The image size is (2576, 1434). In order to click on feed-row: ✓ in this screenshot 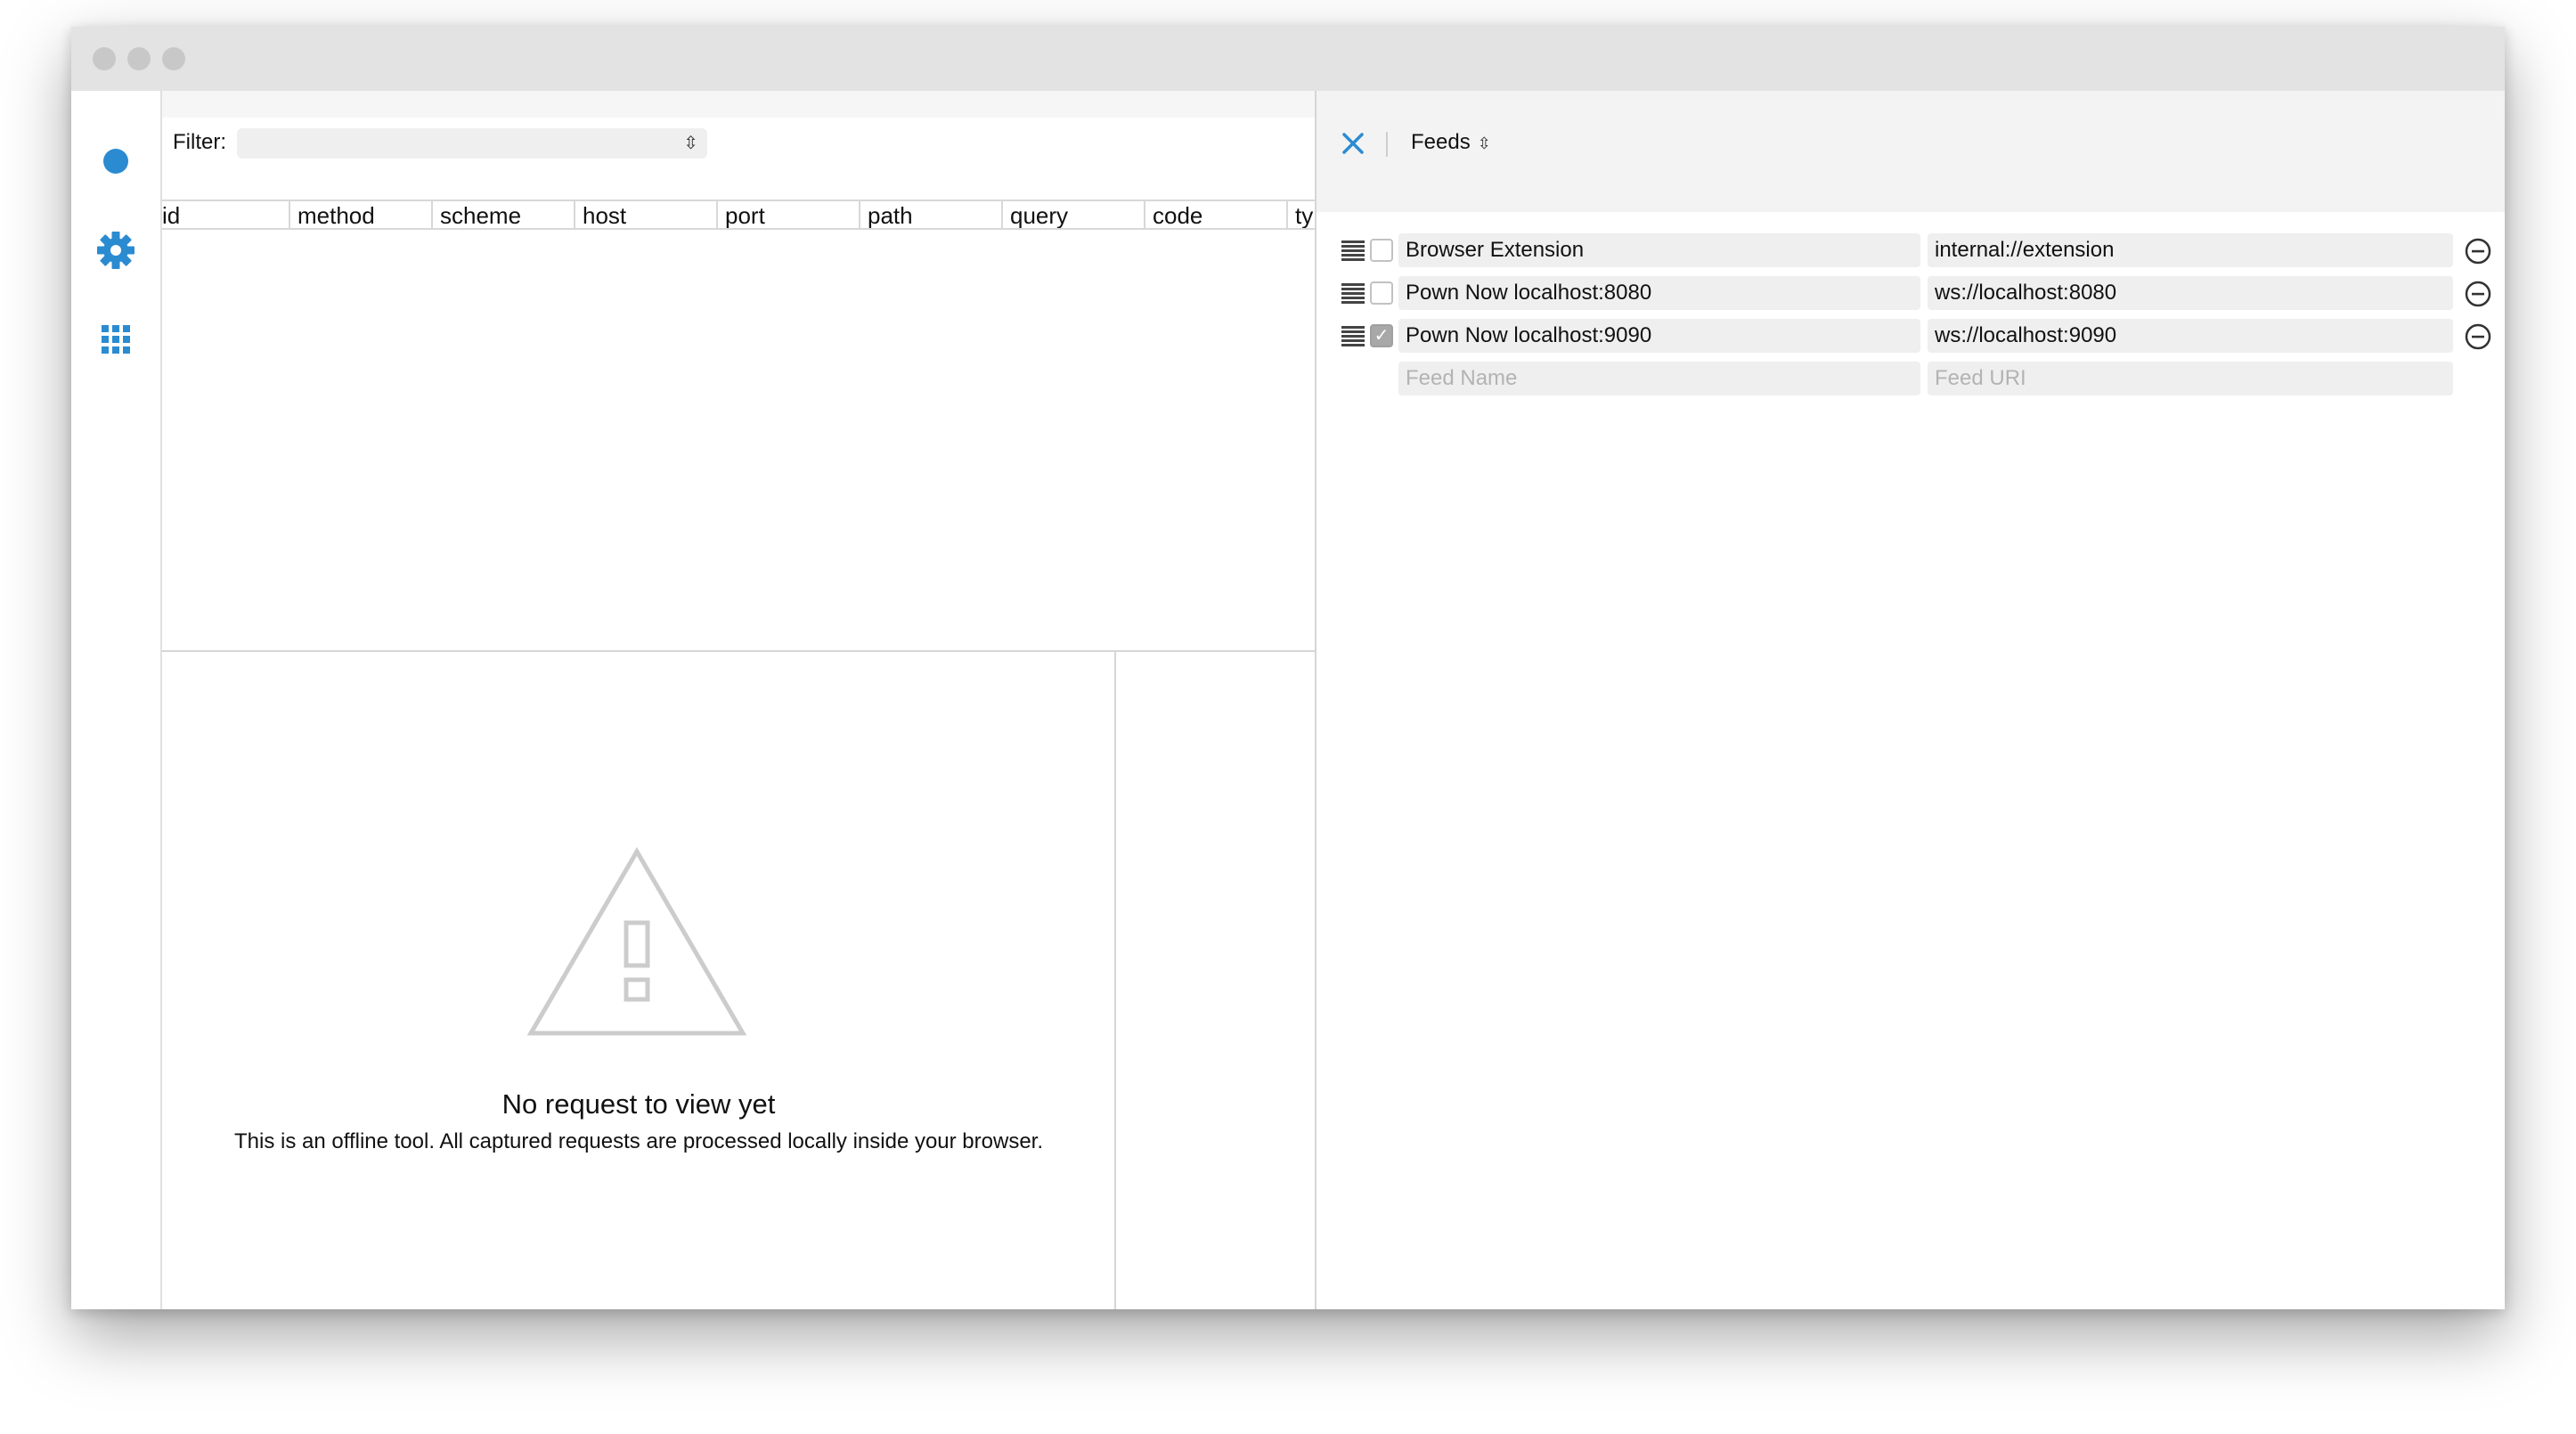, I will do `click(1911, 336)`.